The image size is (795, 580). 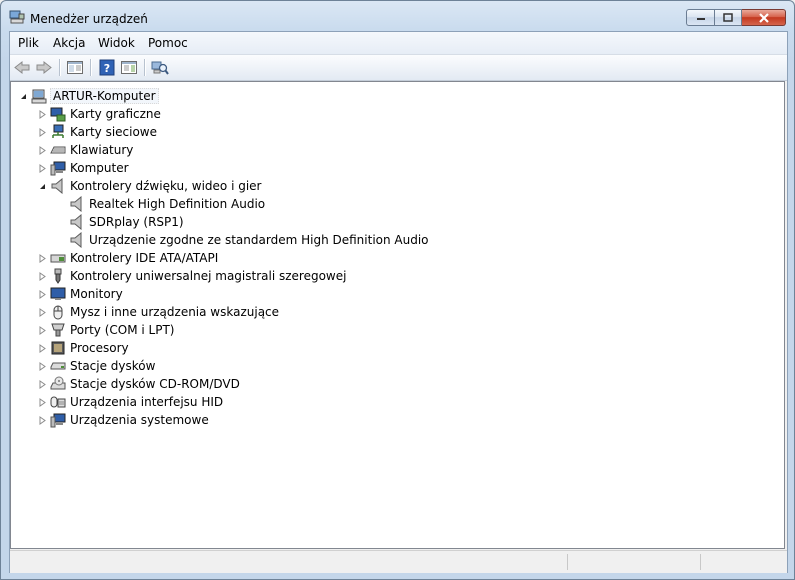 What do you see at coordinates (166, 186) in the screenshot?
I see `tree-item-label: Kontrolery dźwięku, wideo i gier` at bounding box center [166, 186].